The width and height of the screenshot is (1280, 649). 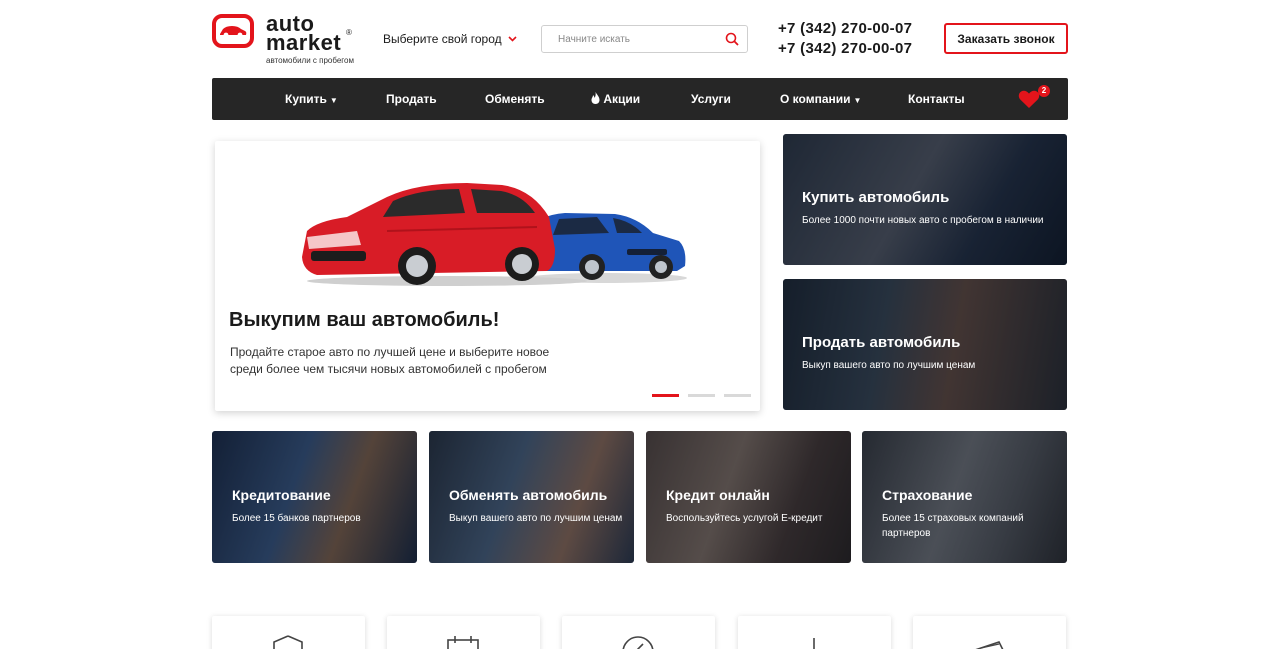 What do you see at coordinates (349, 32) in the screenshot?
I see `logo-registered-mark: ®` at bounding box center [349, 32].